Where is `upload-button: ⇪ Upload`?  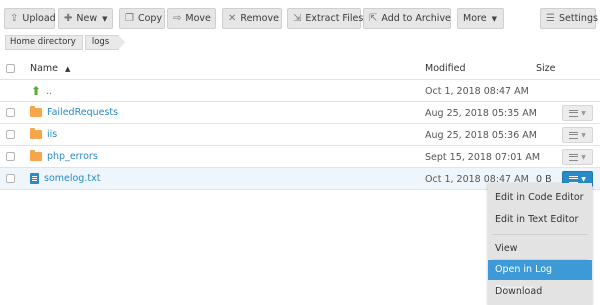 upload-button: ⇪ Upload is located at coordinates (30, 18).